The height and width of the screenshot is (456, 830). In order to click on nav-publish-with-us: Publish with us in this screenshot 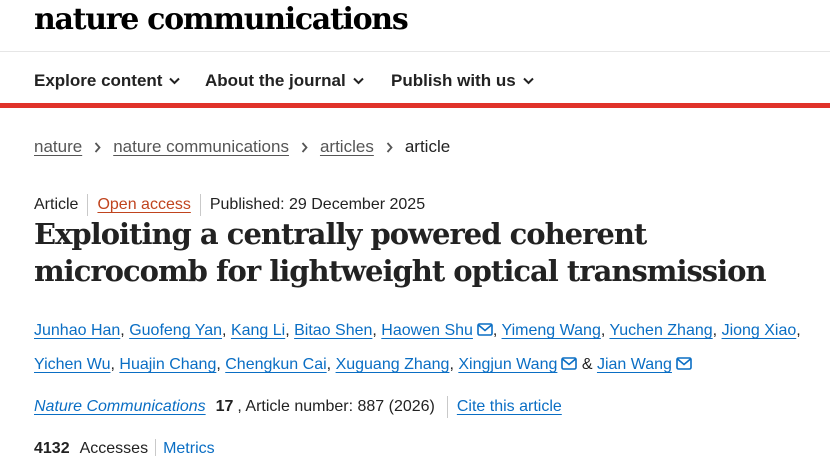, I will do `click(462, 81)`.